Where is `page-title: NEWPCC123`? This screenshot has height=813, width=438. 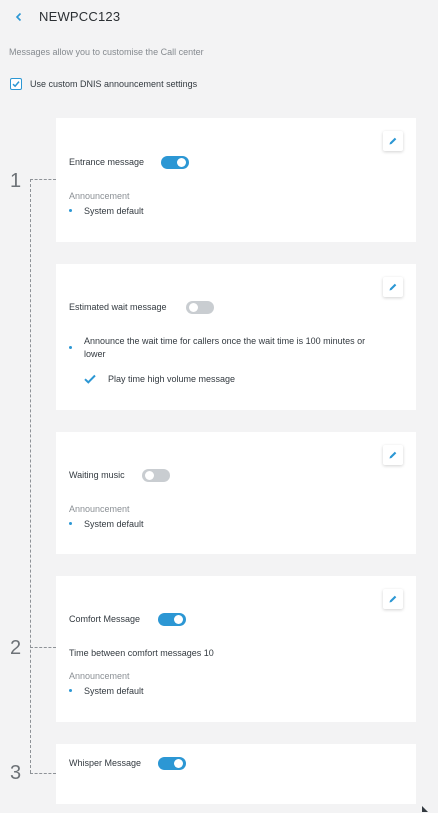
page-title: NEWPCC123 is located at coordinates (80, 16).